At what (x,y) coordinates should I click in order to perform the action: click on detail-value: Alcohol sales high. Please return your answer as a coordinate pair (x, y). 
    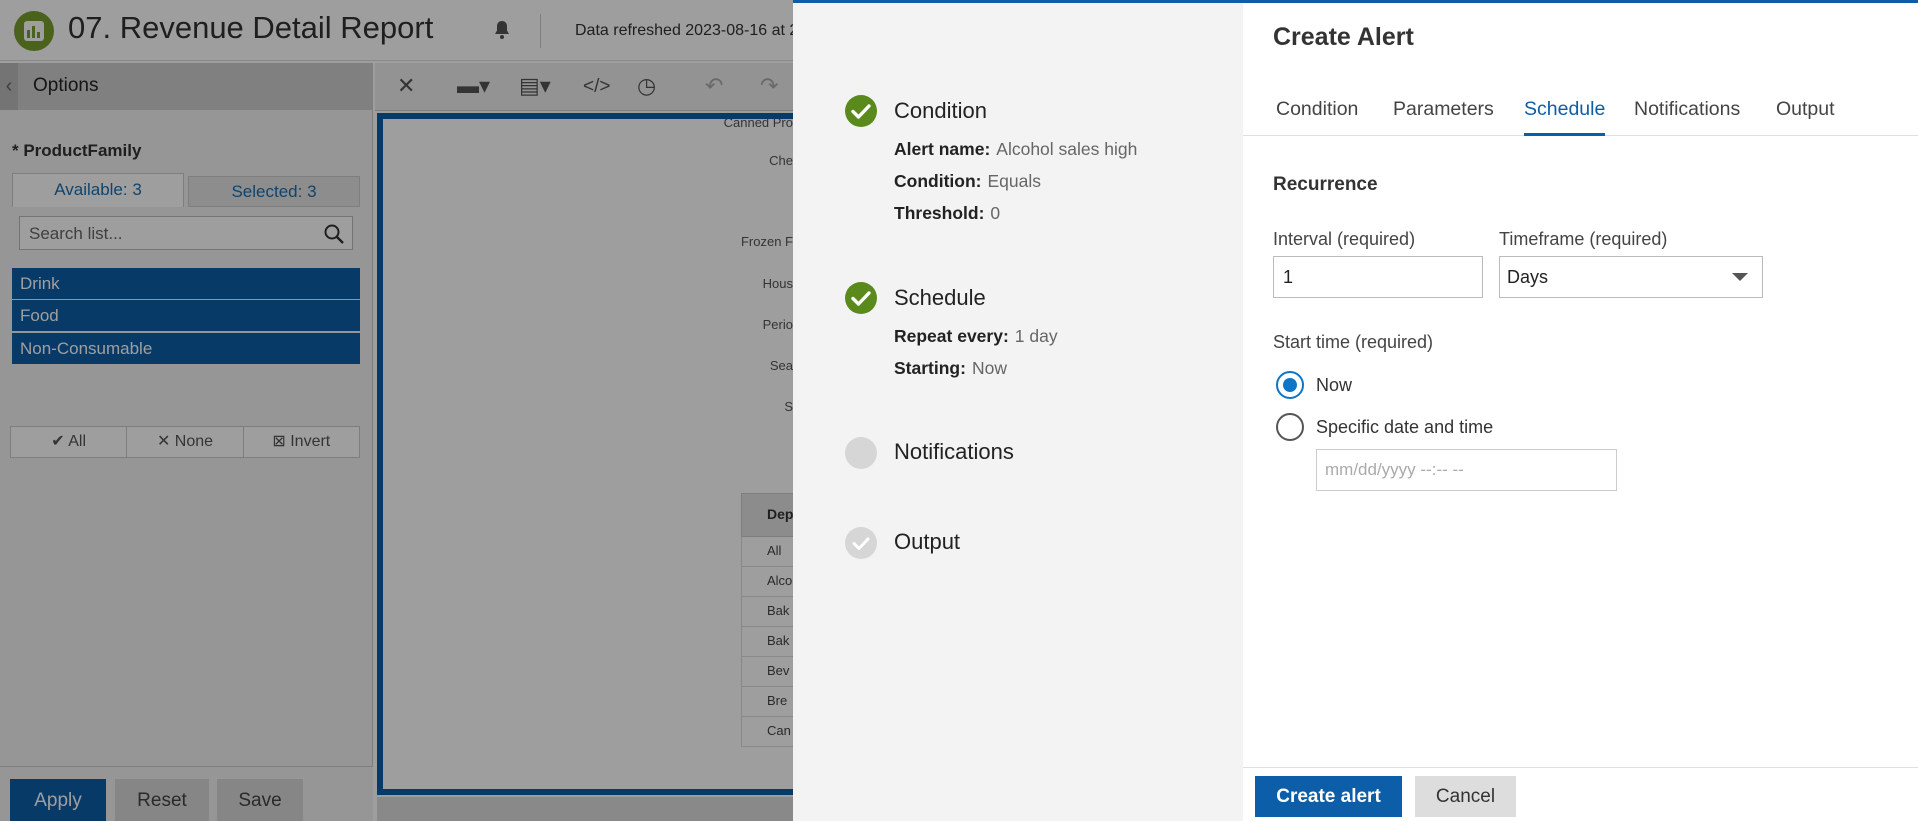
    Looking at the image, I should click on (1067, 149).